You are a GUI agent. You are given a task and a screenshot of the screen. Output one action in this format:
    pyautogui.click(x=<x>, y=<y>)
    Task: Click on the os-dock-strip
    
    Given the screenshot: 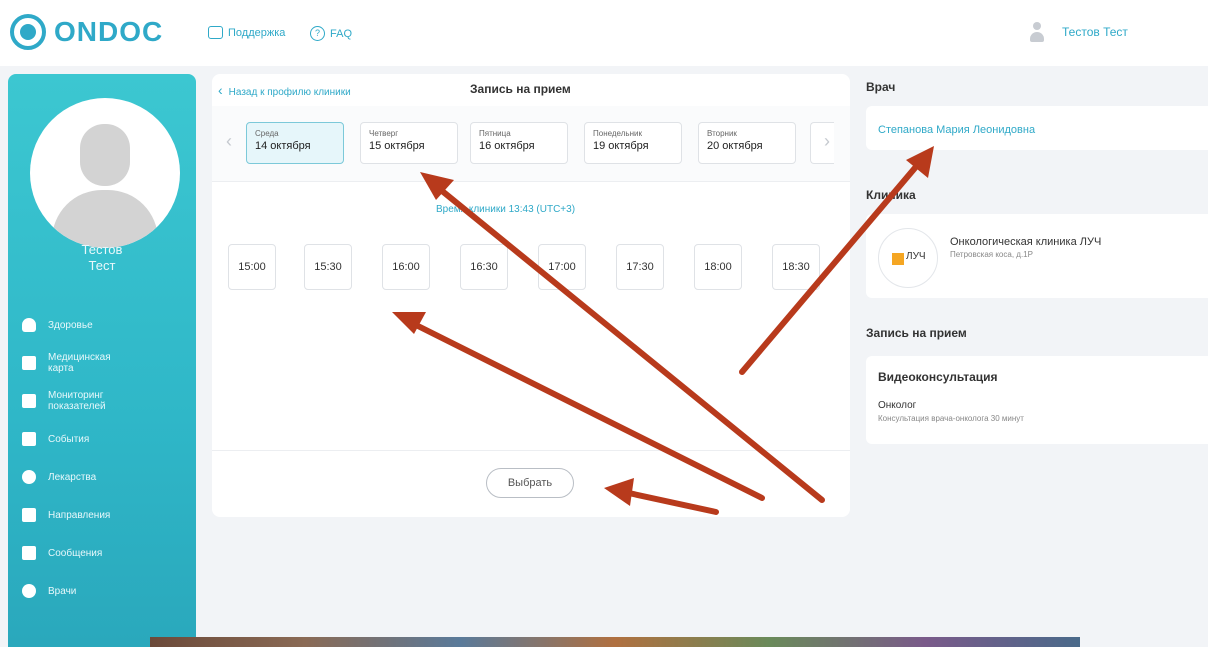 What is the action you would take?
    pyautogui.click(x=615, y=642)
    